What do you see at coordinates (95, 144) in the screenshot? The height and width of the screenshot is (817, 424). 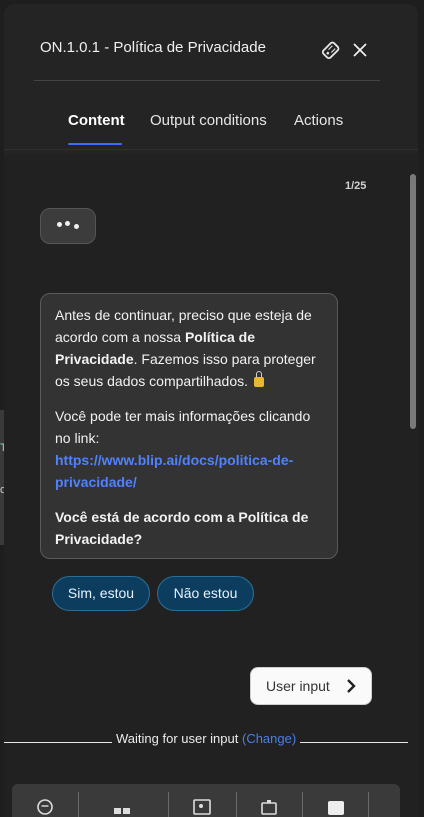 I see `active-tab-indicator` at bounding box center [95, 144].